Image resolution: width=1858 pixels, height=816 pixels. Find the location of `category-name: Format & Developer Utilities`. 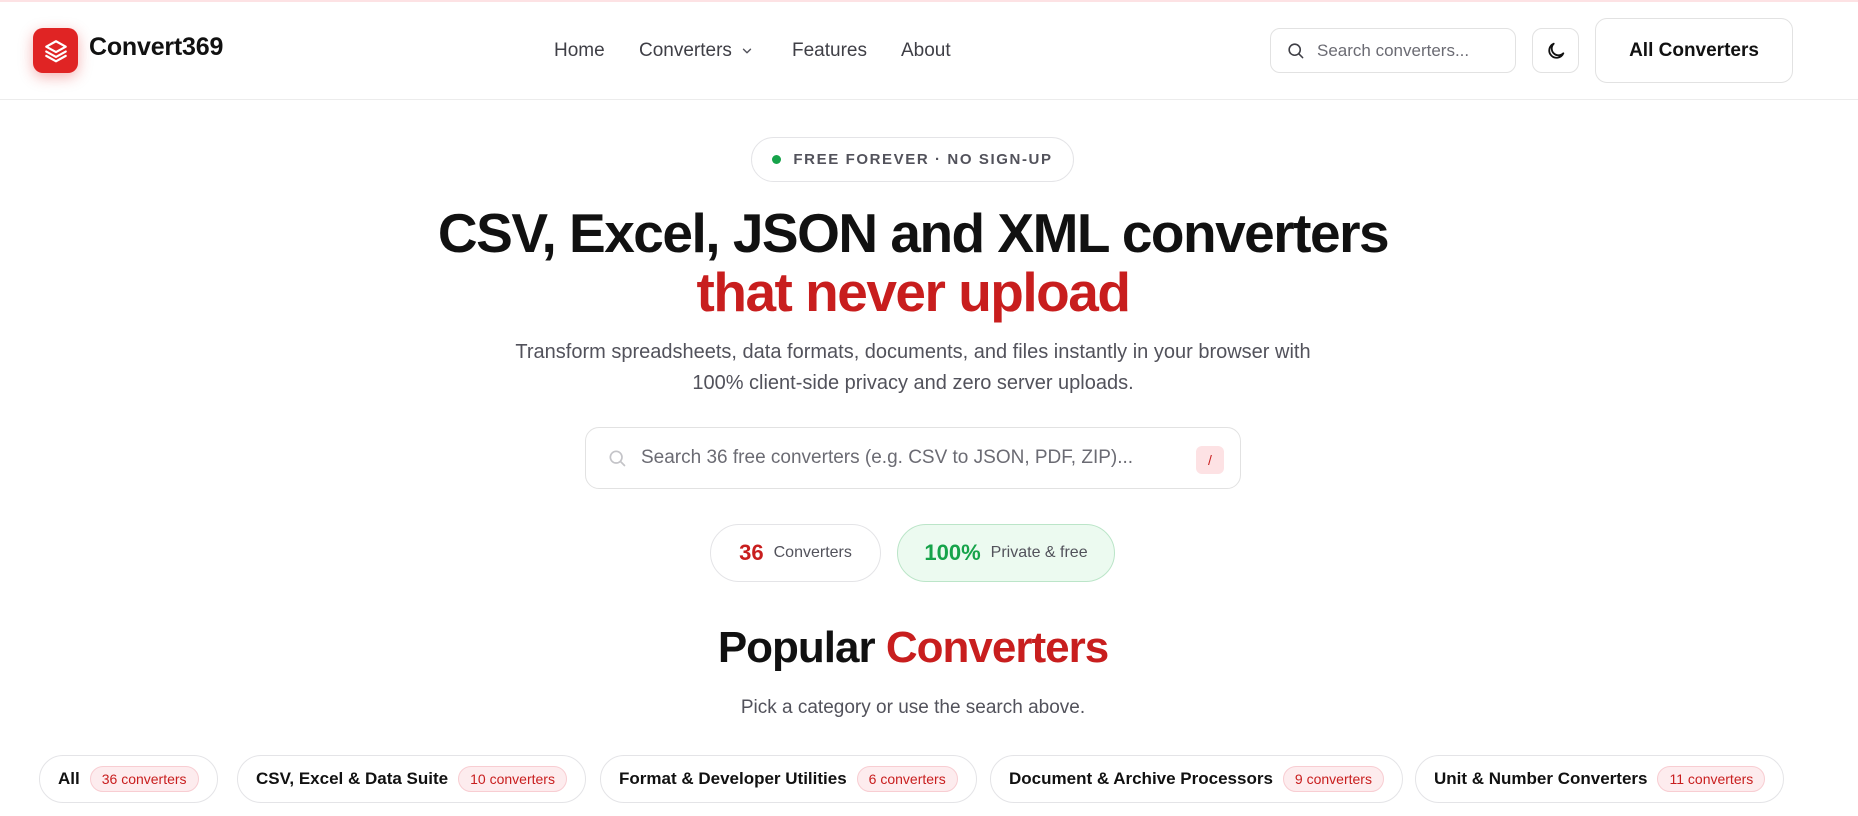

category-name: Format & Developer Utilities is located at coordinates (733, 778).